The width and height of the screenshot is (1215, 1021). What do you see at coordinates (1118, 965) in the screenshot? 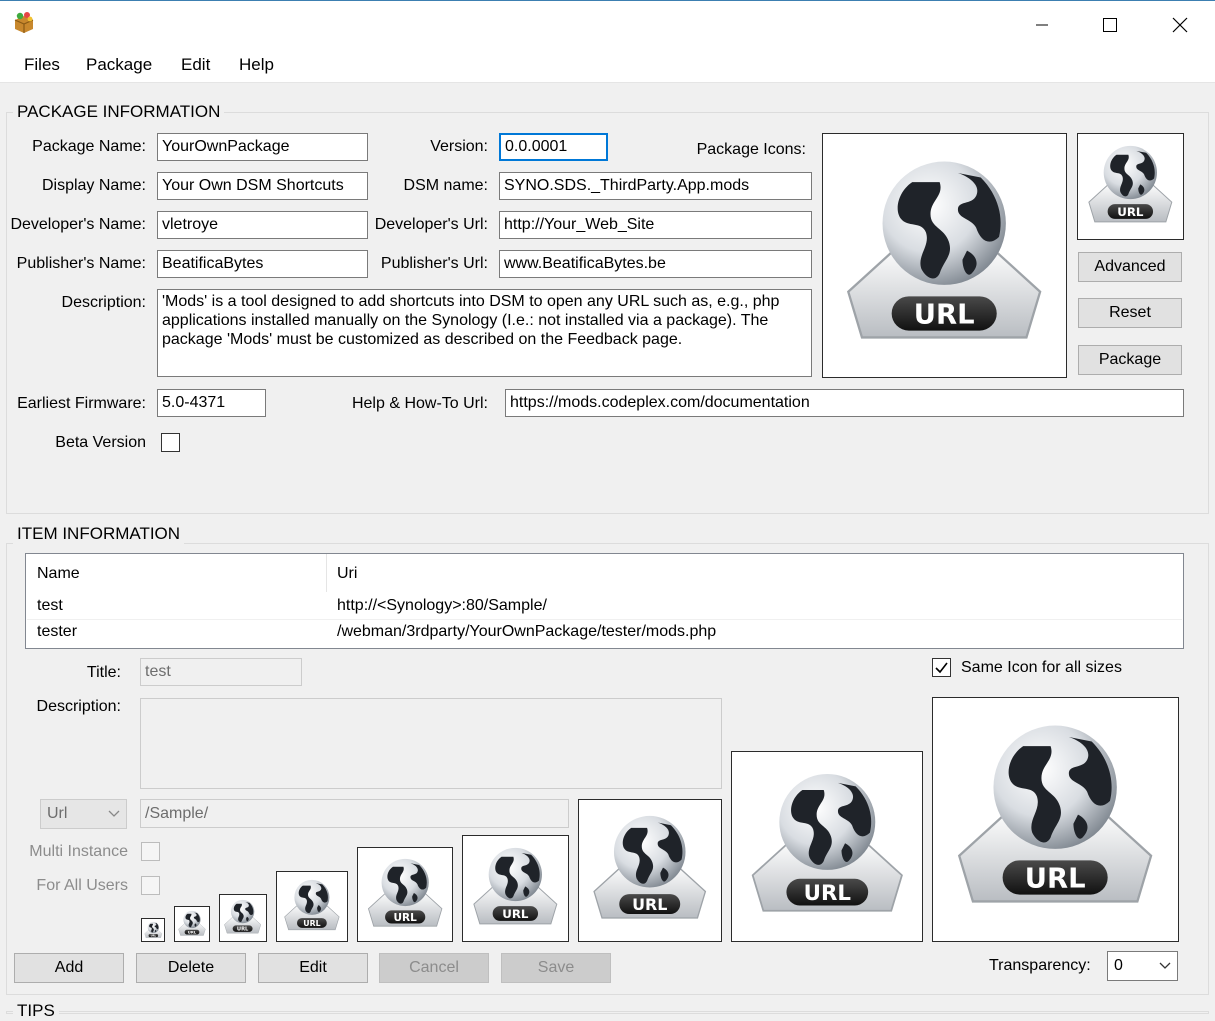
I see `transparency-value: 0` at bounding box center [1118, 965].